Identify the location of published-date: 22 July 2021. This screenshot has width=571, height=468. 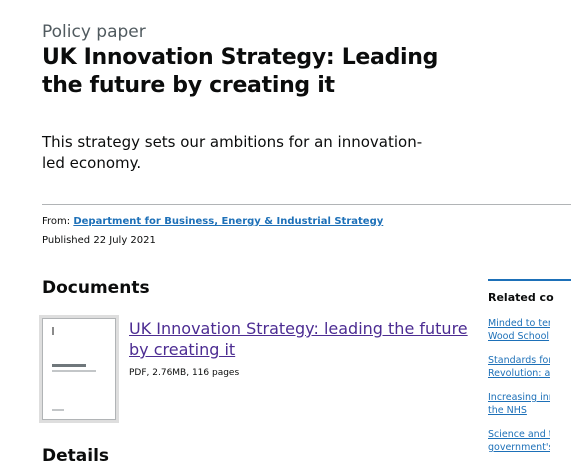
(124, 240).